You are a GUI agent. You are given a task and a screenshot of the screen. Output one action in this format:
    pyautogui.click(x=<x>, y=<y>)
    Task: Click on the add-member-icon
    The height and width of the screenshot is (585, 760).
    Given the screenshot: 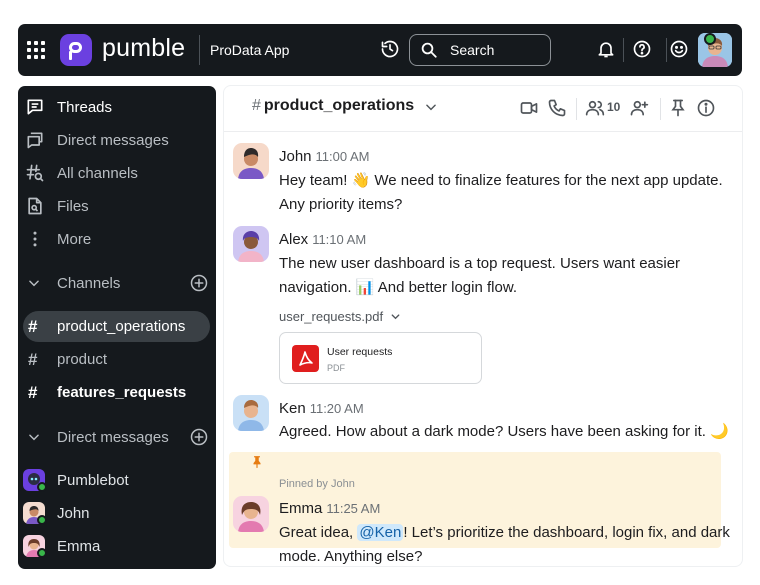 What is the action you would take?
    pyautogui.click(x=639, y=108)
    